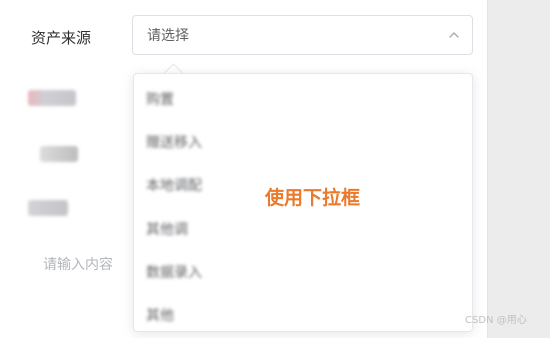 The image size is (550, 338). I want to click on content-input-placeholder: 请输入内容, so click(78, 265).